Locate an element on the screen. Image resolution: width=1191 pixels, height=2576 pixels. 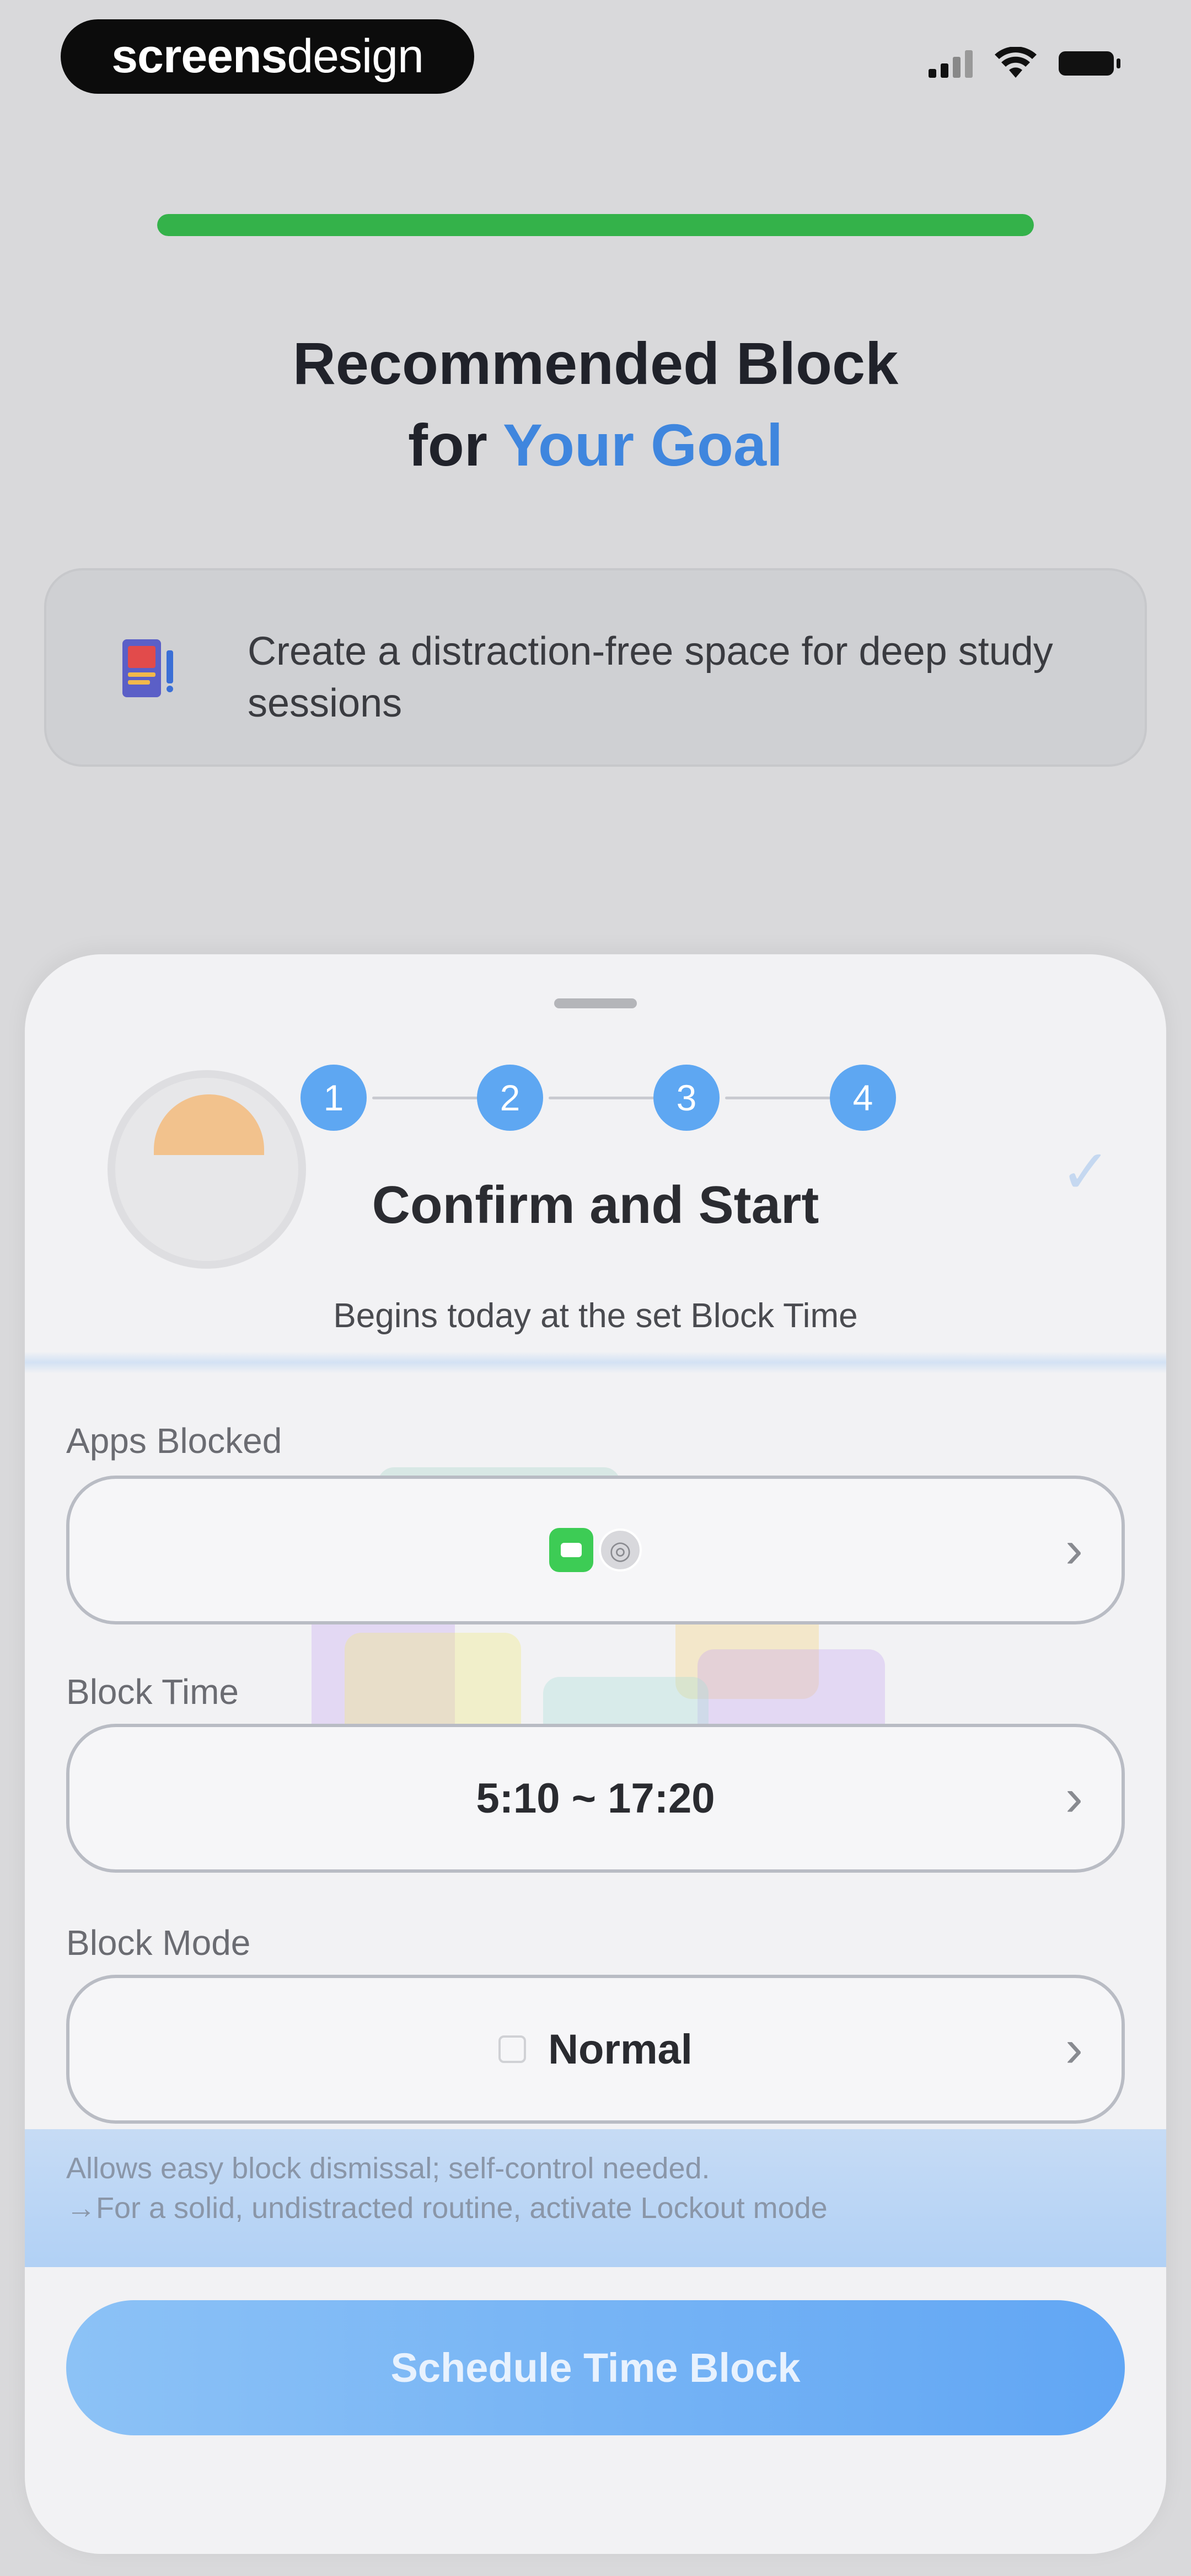
step-3: 3 is located at coordinates (686, 1098).